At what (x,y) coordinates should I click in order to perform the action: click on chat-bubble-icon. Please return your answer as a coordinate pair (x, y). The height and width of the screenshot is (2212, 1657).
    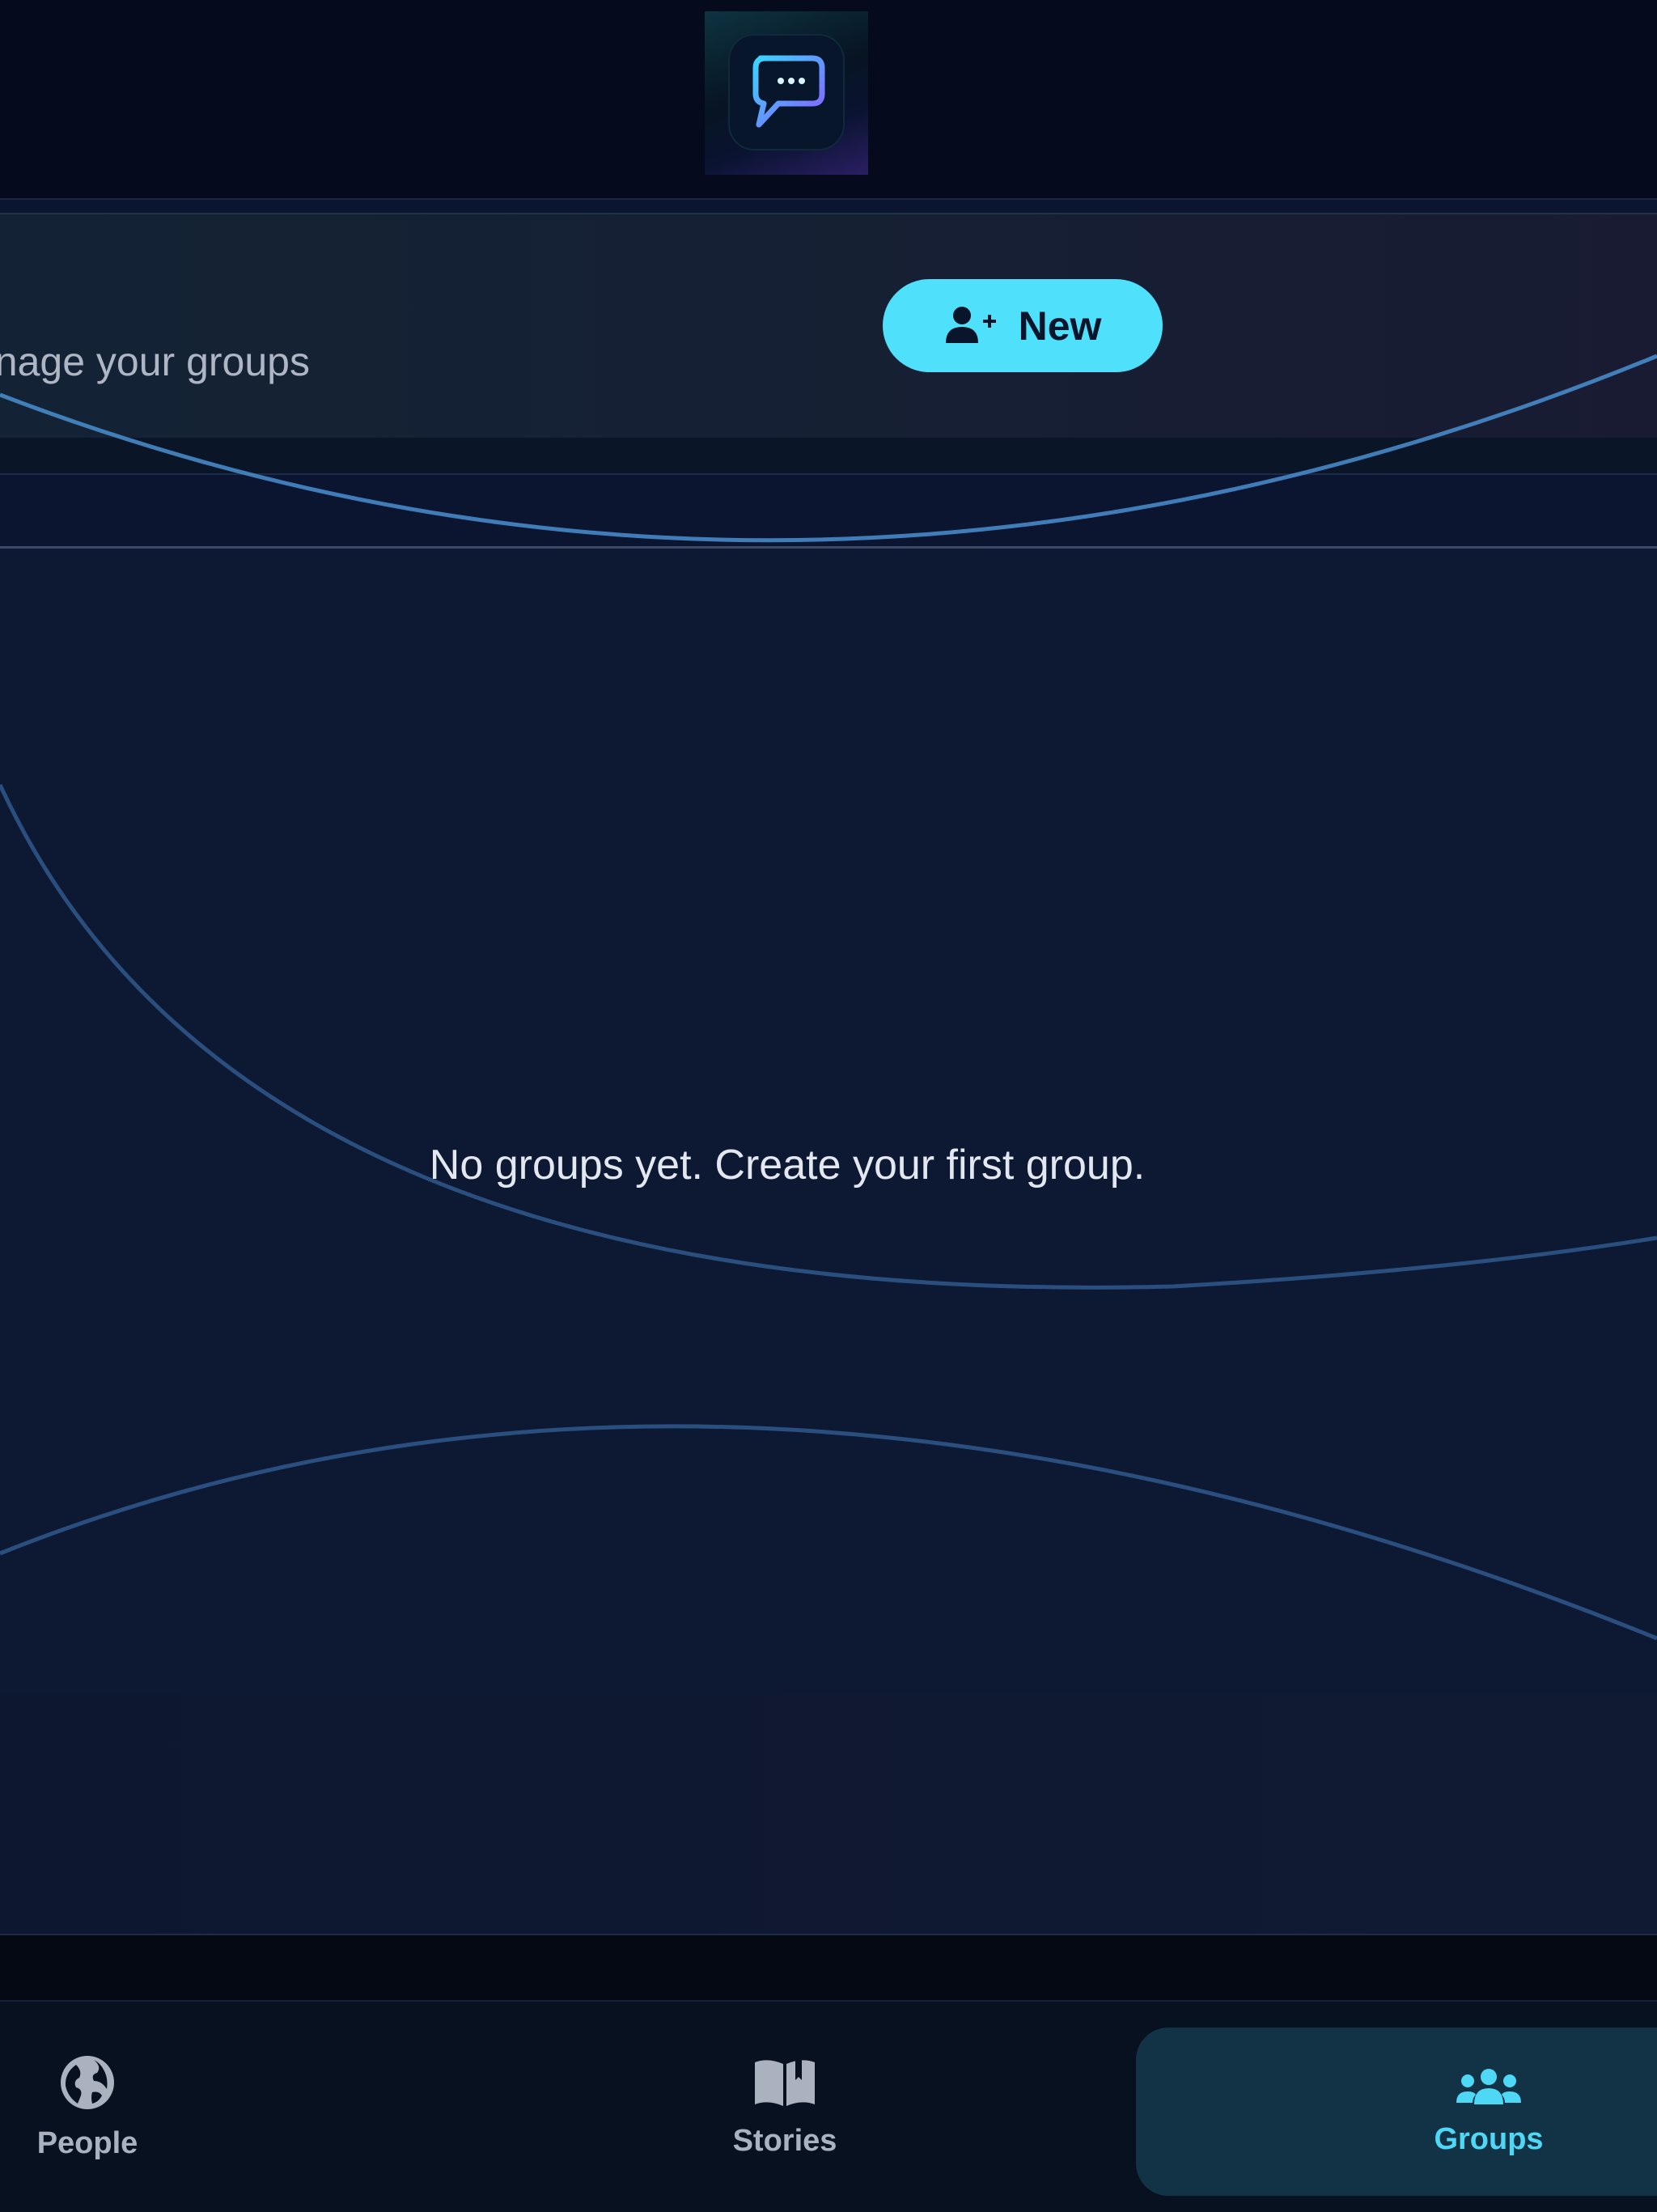
    Looking at the image, I should click on (786, 92).